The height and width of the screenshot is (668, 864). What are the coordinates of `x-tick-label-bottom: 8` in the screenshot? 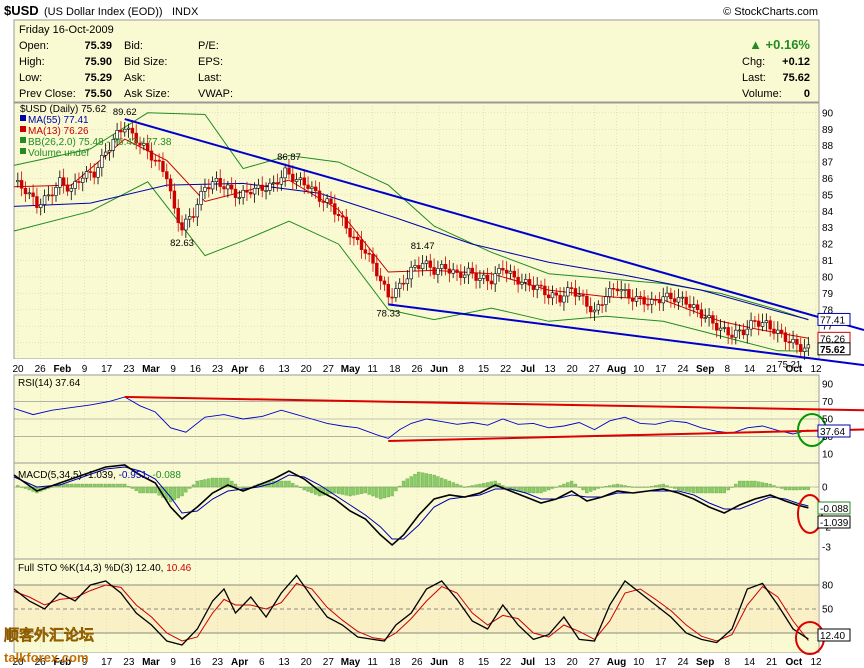 It's located at (728, 662).